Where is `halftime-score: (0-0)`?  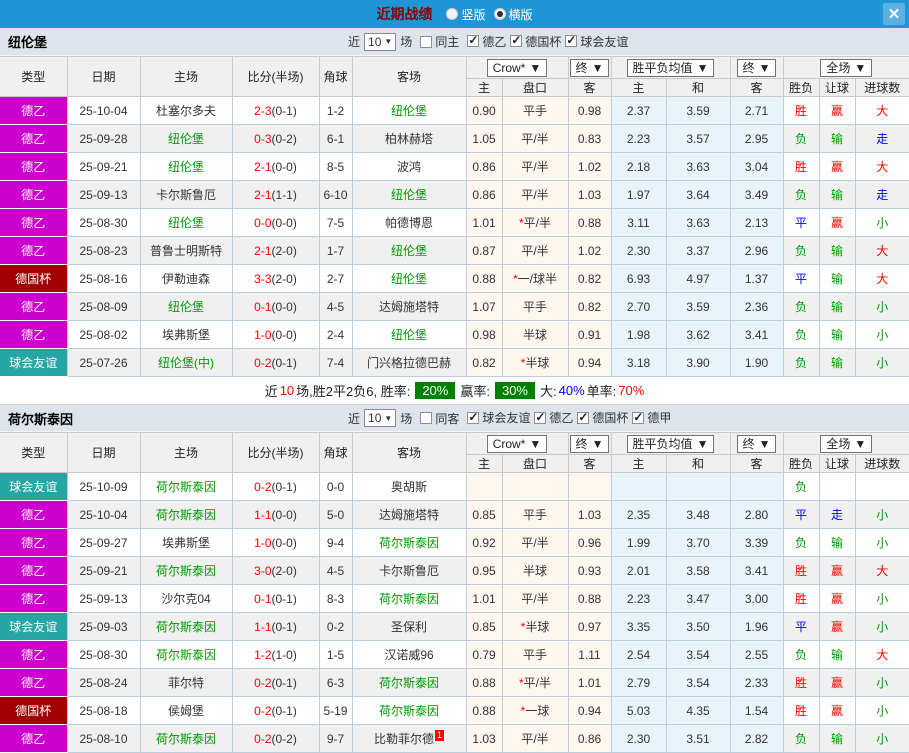 halftime-score: (0-0) is located at coordinates (284, 514).